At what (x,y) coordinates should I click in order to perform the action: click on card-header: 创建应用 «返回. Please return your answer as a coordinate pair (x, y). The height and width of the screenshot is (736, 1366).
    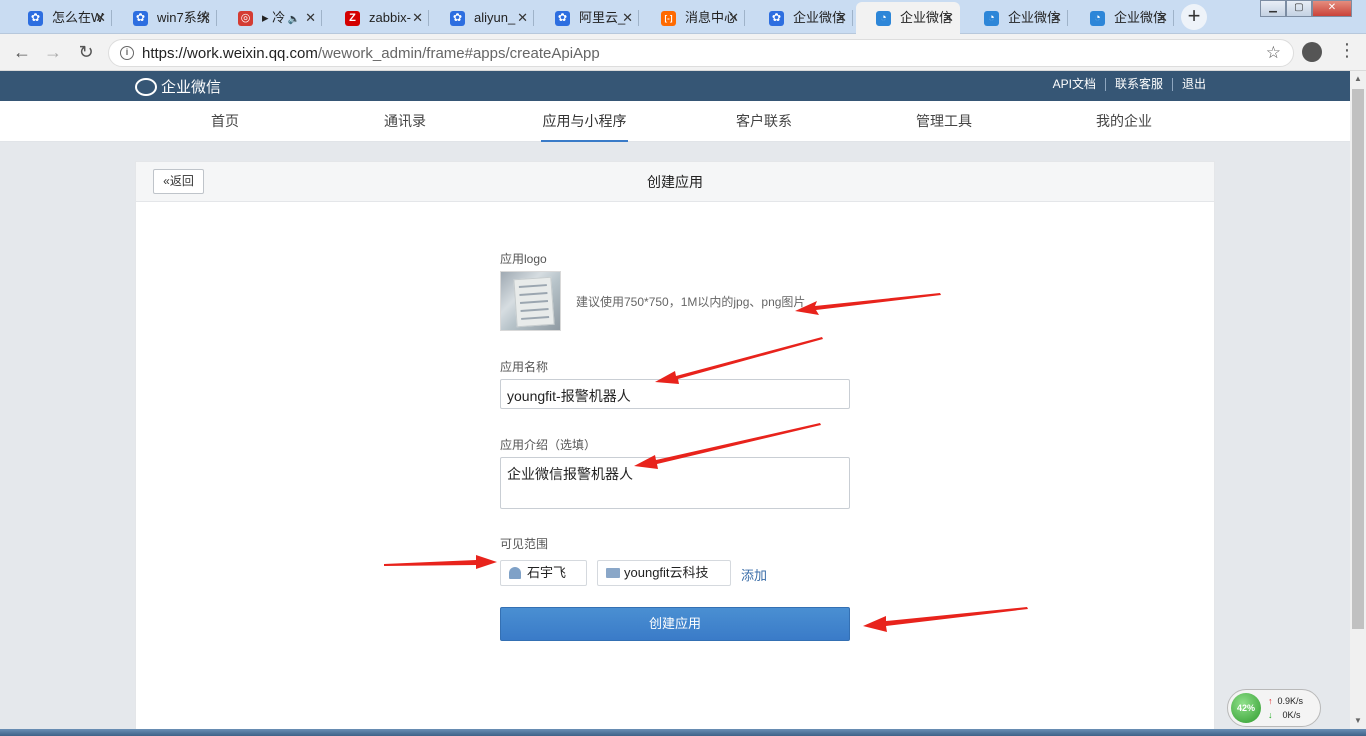
    Looking at the image, I should click on (675, 182).